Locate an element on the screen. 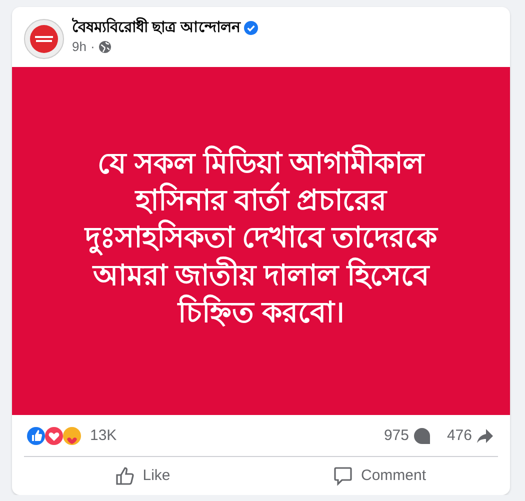  comment-icon is located at coordinates (342, 476).